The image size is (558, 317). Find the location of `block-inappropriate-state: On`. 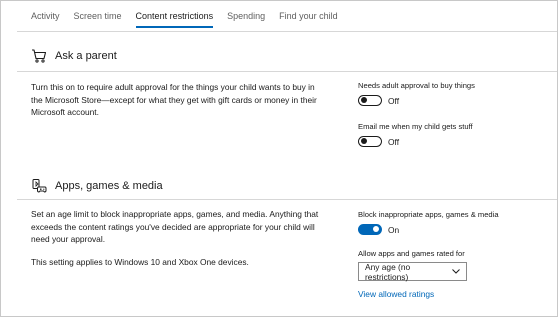

block-inappropriate-state: On is located at coordinates (394, 229).